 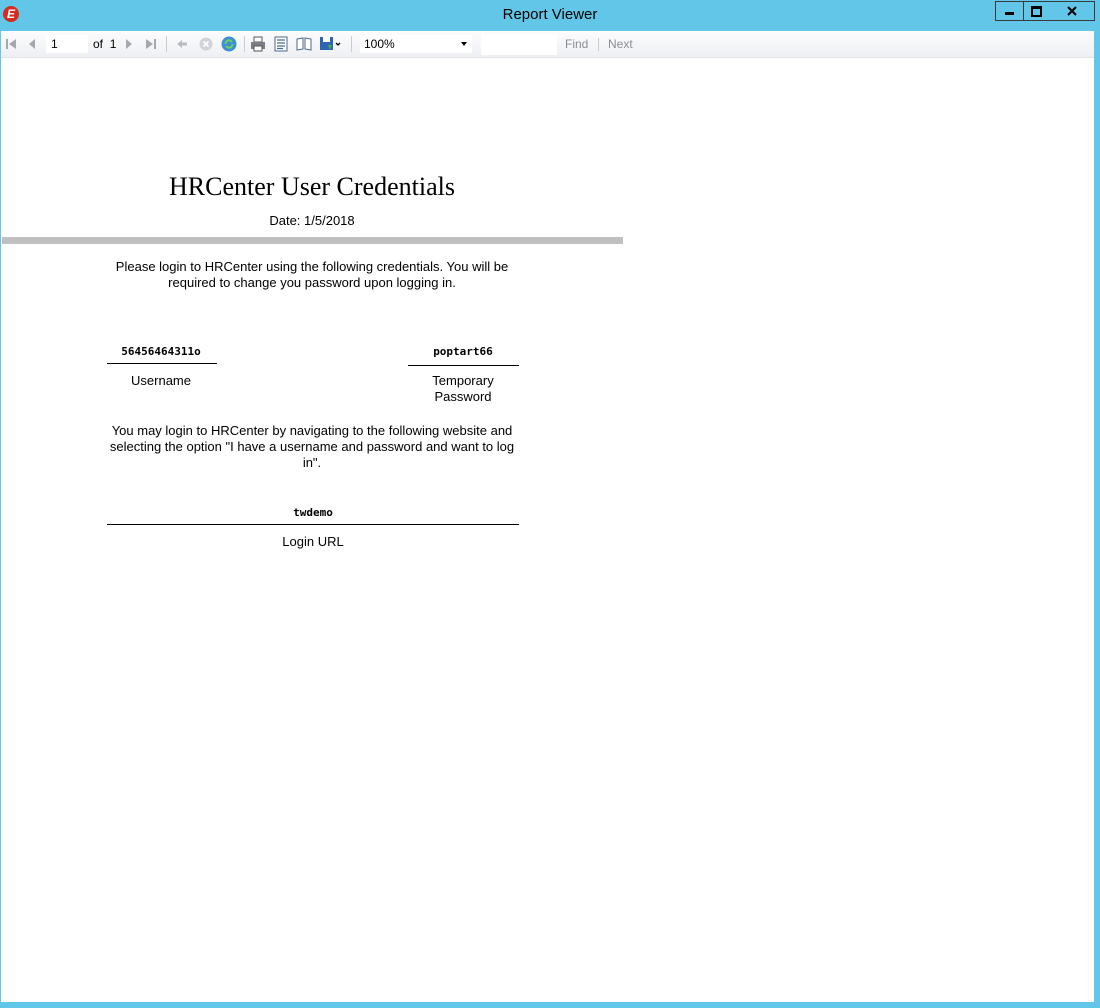 What do you see at coordinates (313, 524) in the screenshot?
I see `login-url-underline` at bounding box center [313, 524].